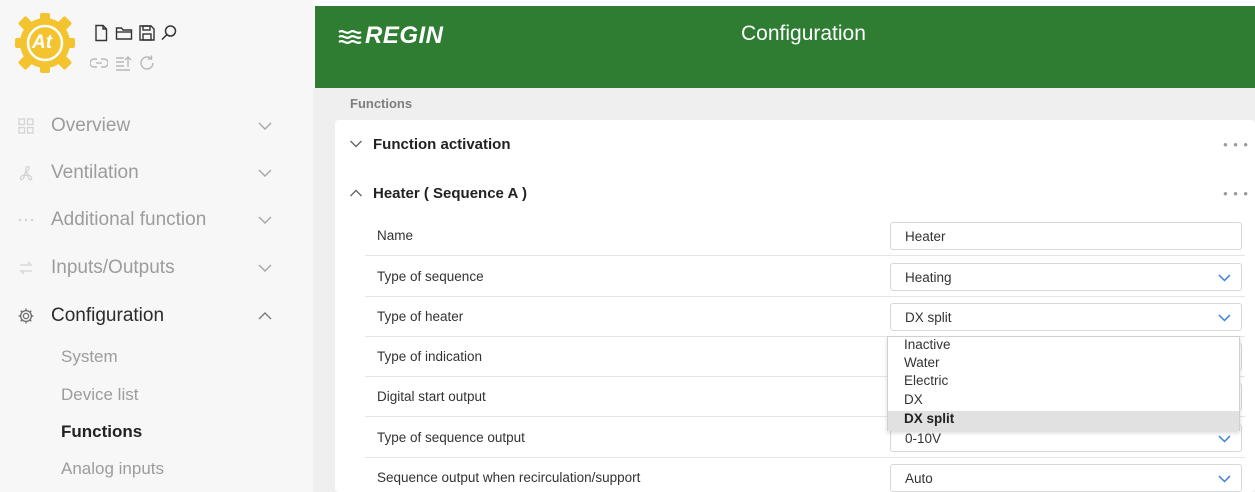 Image resolution: width=1255 pixels, height=492 pixels. What do you see at coordinates (430, 276) in the screenshot?
I see `row-label: Type of sequence` at bounding box center [430, 276].